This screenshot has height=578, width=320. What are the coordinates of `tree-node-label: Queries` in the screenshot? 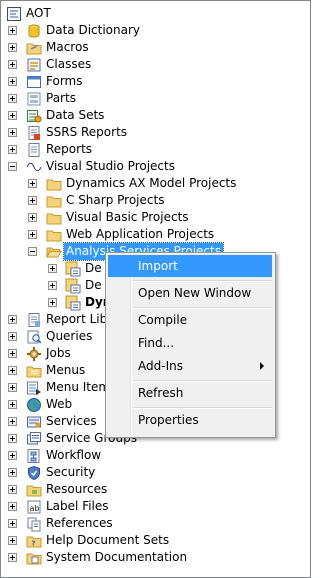 It's located at (69, 336).